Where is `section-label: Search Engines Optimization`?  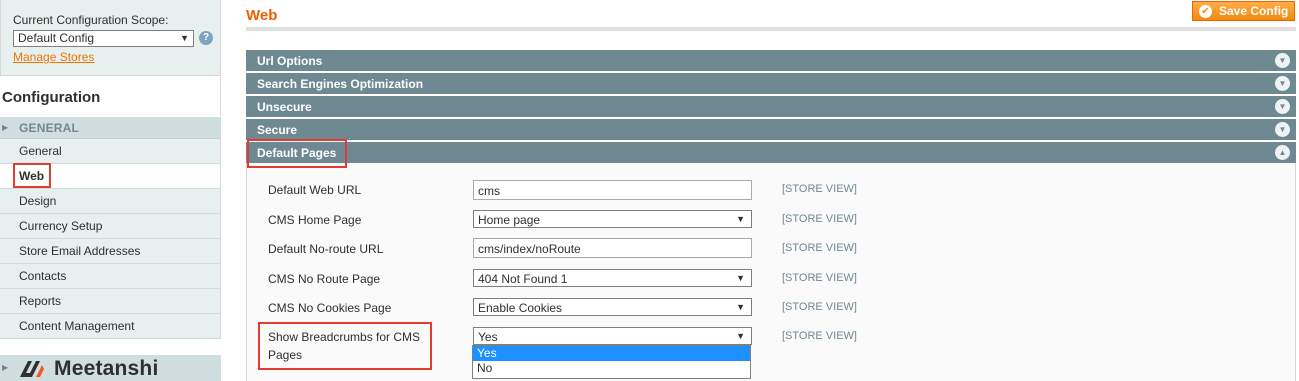 section-label: Search Engines Optimization is located at coordinates (340, 84).